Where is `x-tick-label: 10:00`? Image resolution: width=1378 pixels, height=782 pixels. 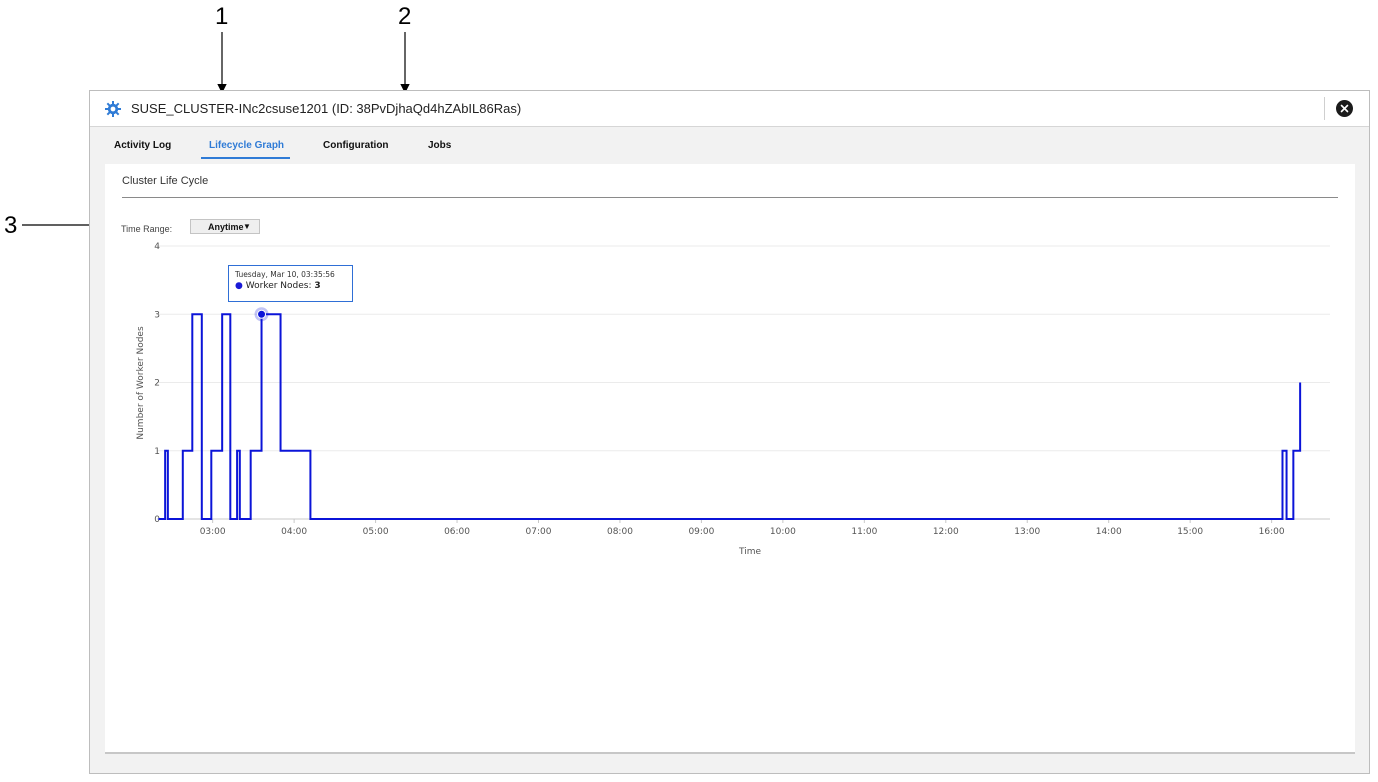 x-tick-label: 10:00 is located at coordinates (783, 532).